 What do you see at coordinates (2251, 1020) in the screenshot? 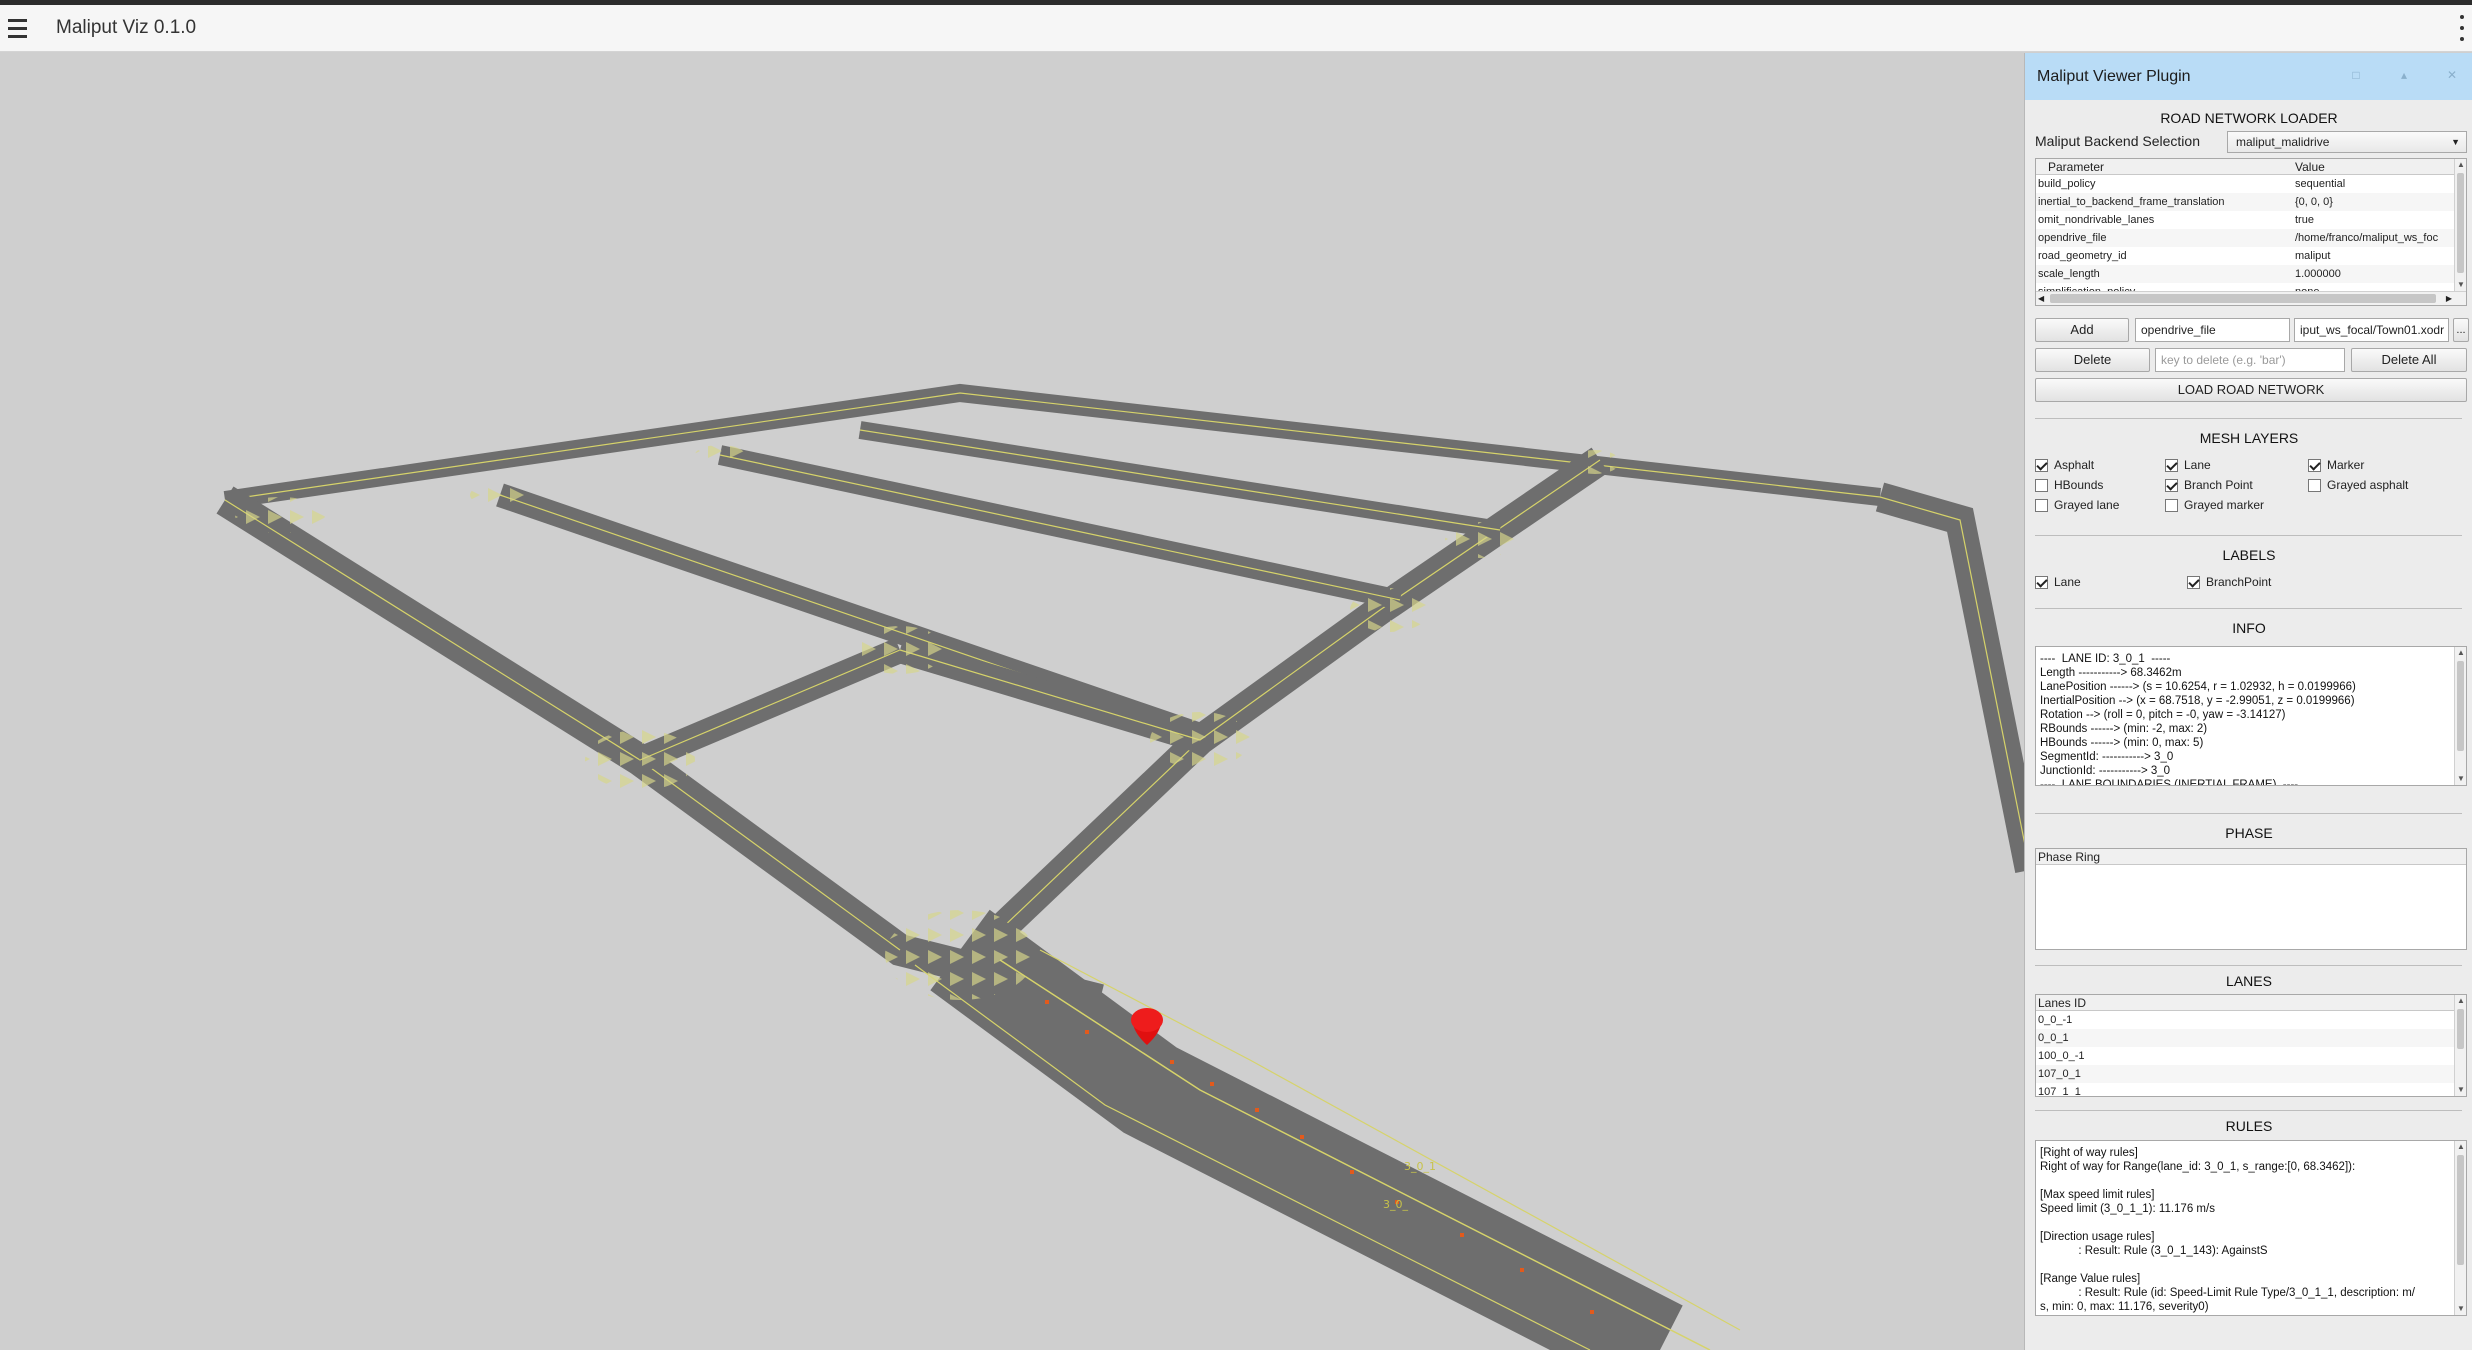
I see `lane-list-item: 0_0_-1` at bounding box center [2251, 1020].